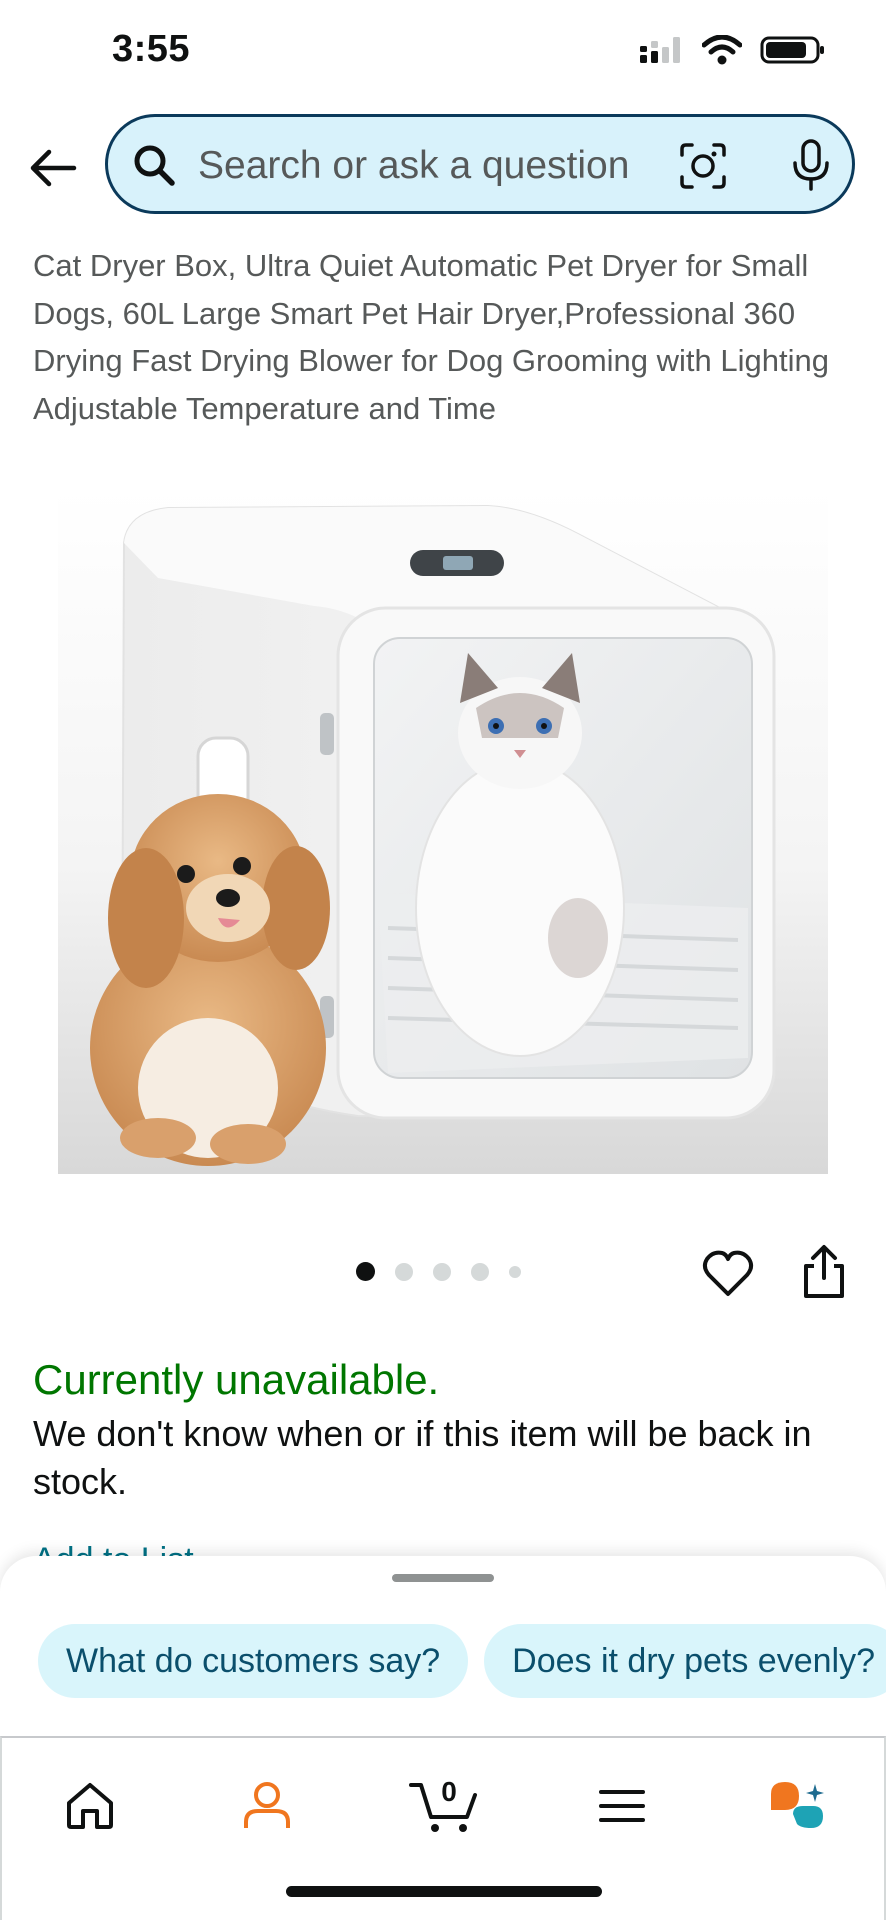  Describe the element at coordinates (703, 166) in the screenshot. I see `camera-lens-icon` at that location.